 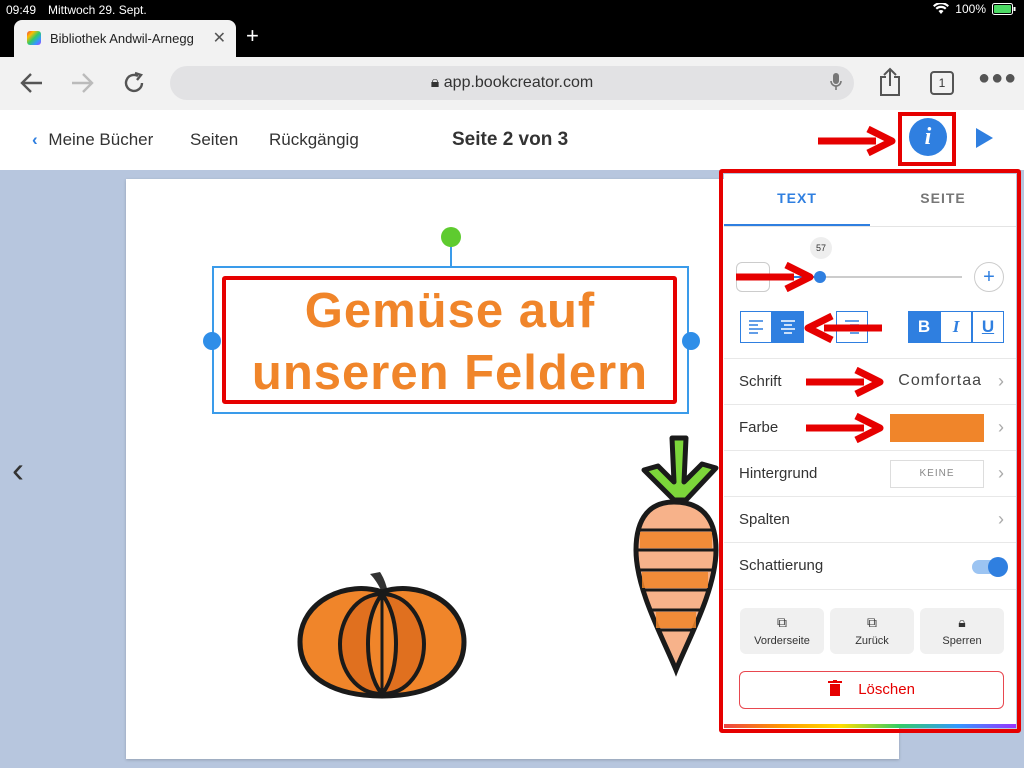 What do you see at coordinates (97, 10) in the screenshot?
I see `status-date: Mittwoch 29. Sept.` at bounding box center [97, 10].